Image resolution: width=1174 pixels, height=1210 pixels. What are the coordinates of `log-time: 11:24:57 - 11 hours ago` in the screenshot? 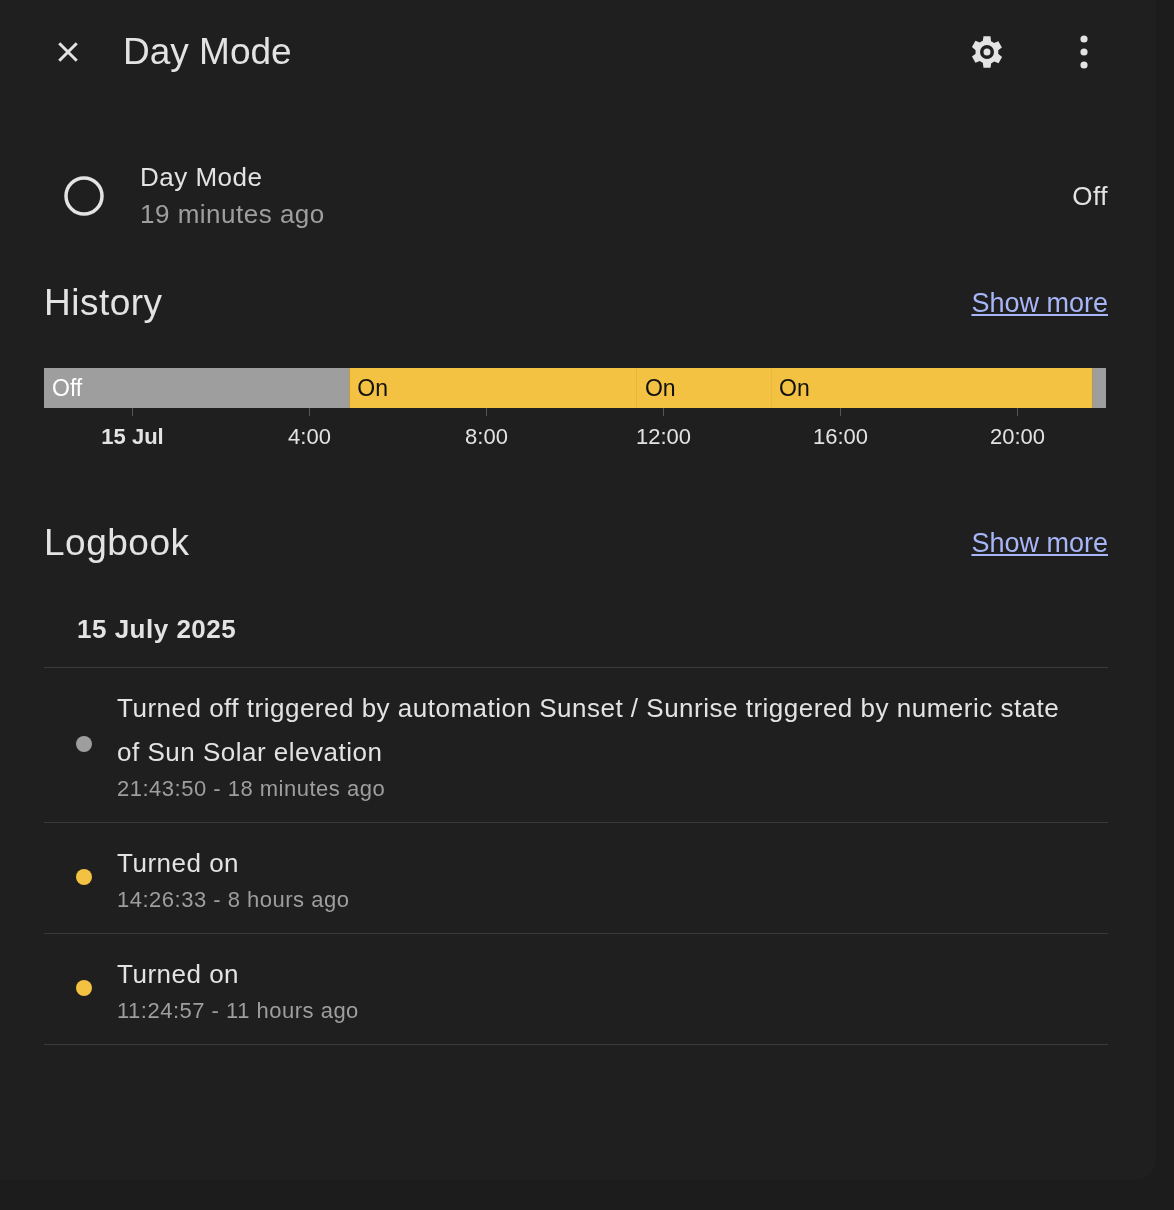 It's located at (238, 1011).